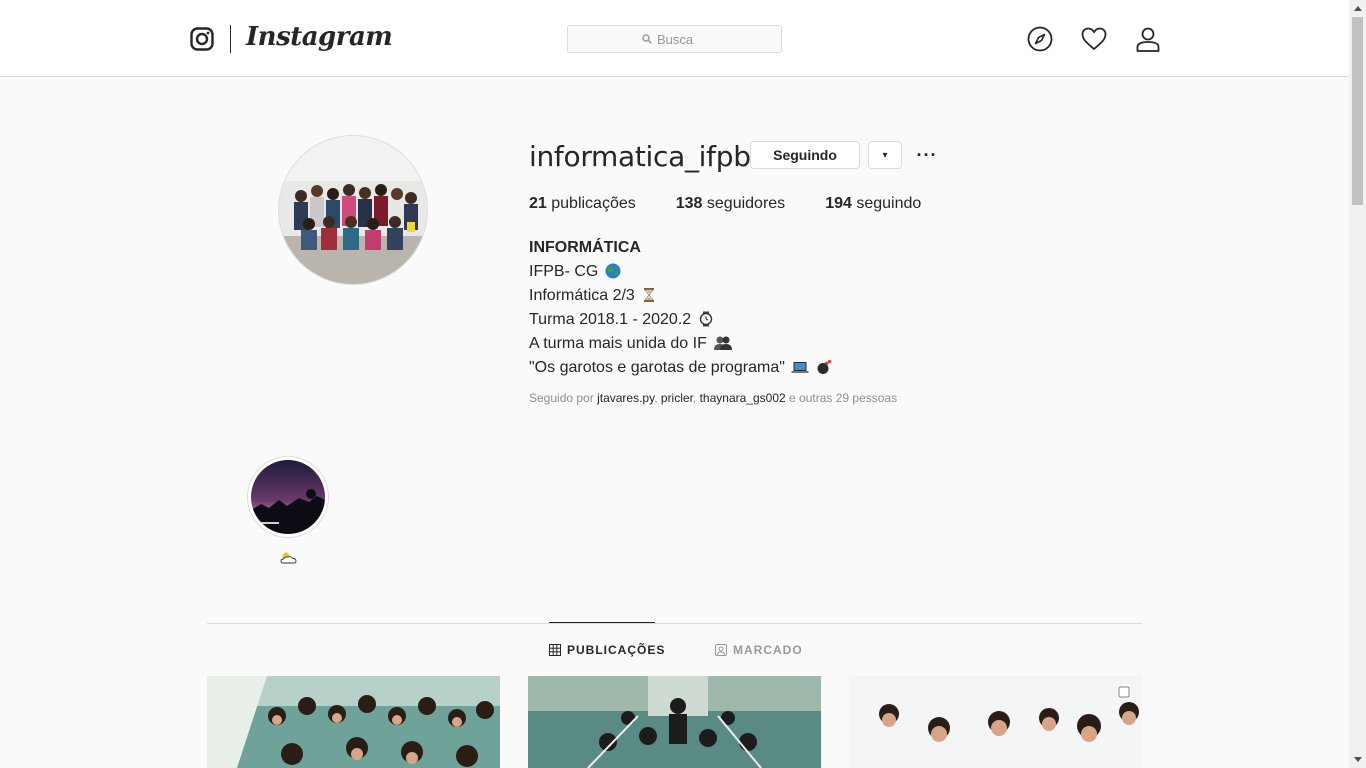 The width and height of the screenshot is (1366, 768). I want to click on follower-link: thaynara_gs002, so click(743, 398).